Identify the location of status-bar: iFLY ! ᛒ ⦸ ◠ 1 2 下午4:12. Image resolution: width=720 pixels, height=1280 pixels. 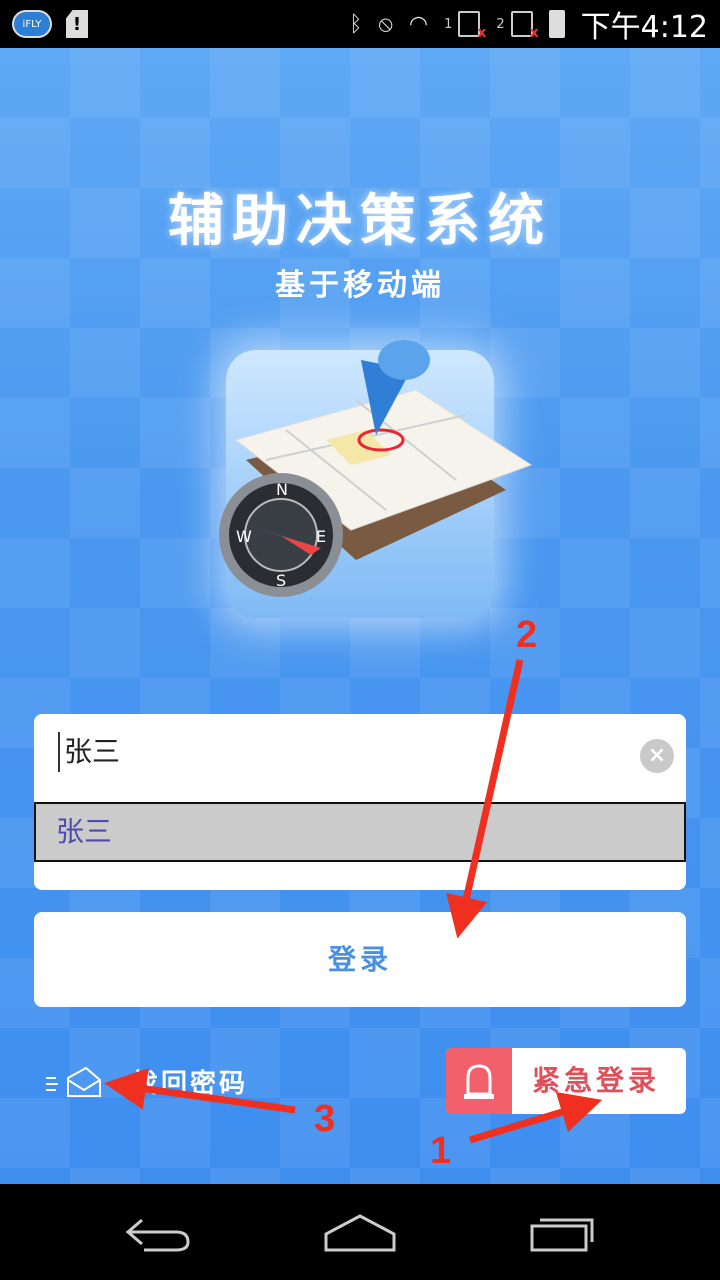
(360, 24).